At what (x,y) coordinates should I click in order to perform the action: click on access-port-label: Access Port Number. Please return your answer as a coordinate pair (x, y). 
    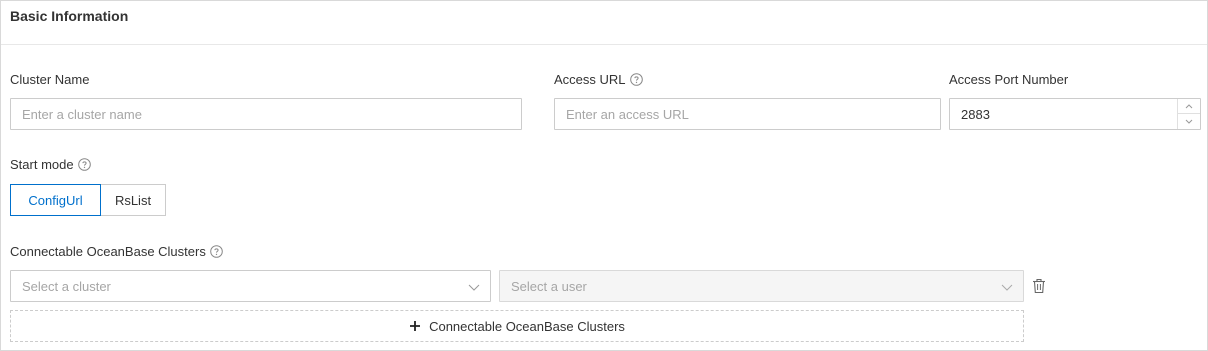
    Looking at the image, I should click on (1008, 79).